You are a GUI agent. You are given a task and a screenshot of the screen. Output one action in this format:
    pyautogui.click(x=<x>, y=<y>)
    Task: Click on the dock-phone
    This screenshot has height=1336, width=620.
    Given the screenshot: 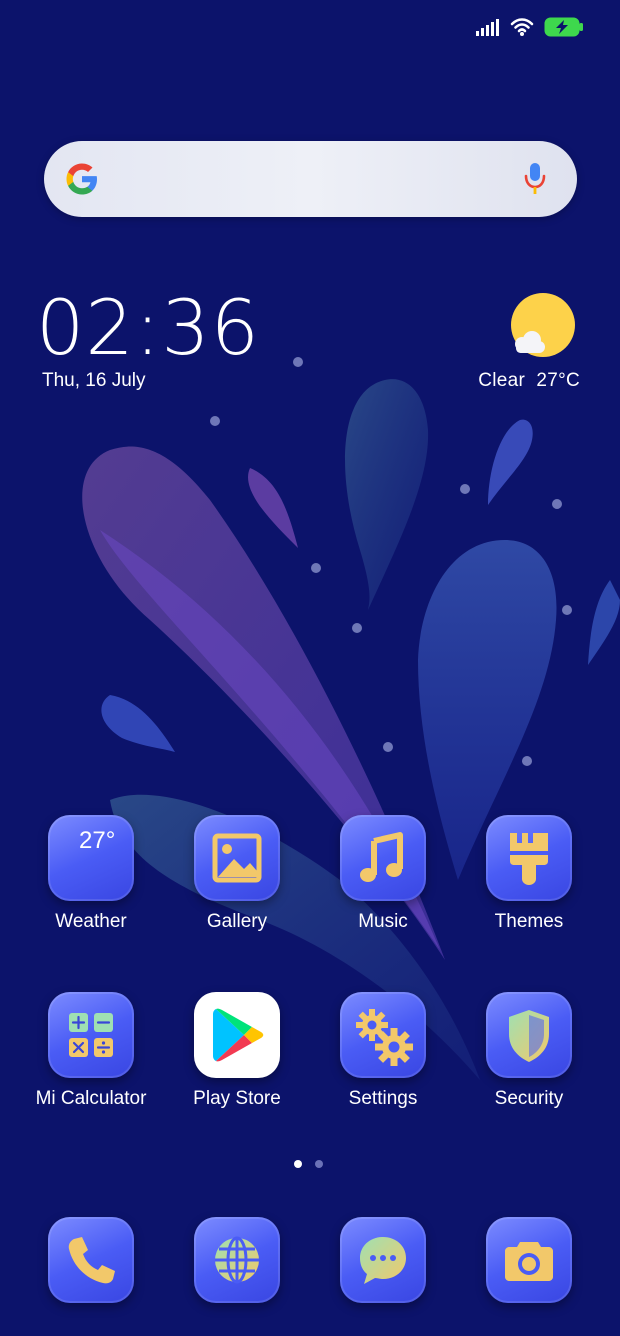 What is the action you would take?
    pyautogui.click(x=91, y=1260)
    